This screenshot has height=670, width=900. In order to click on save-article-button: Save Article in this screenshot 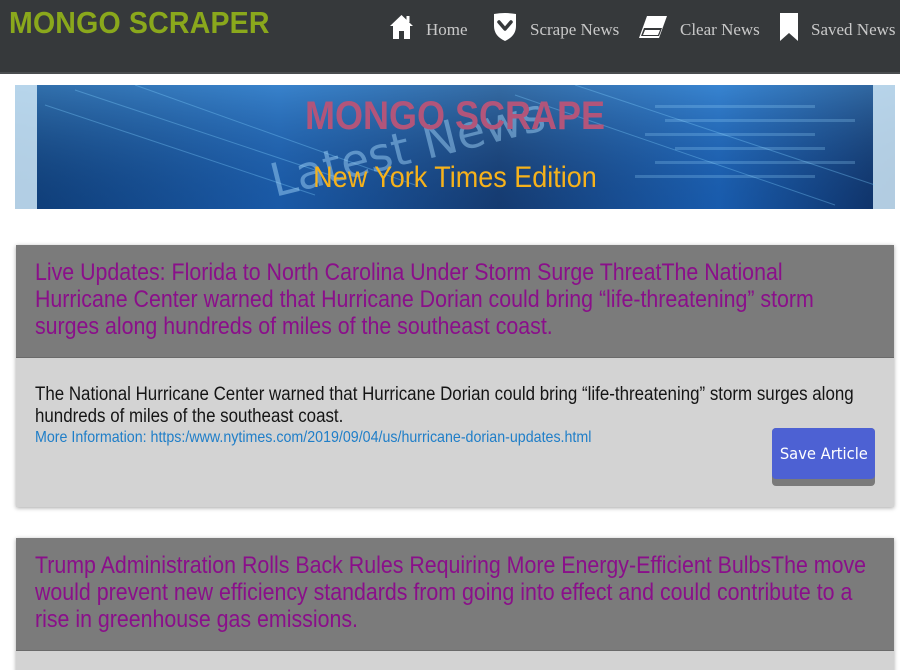, I will do `click(823, 457)`.